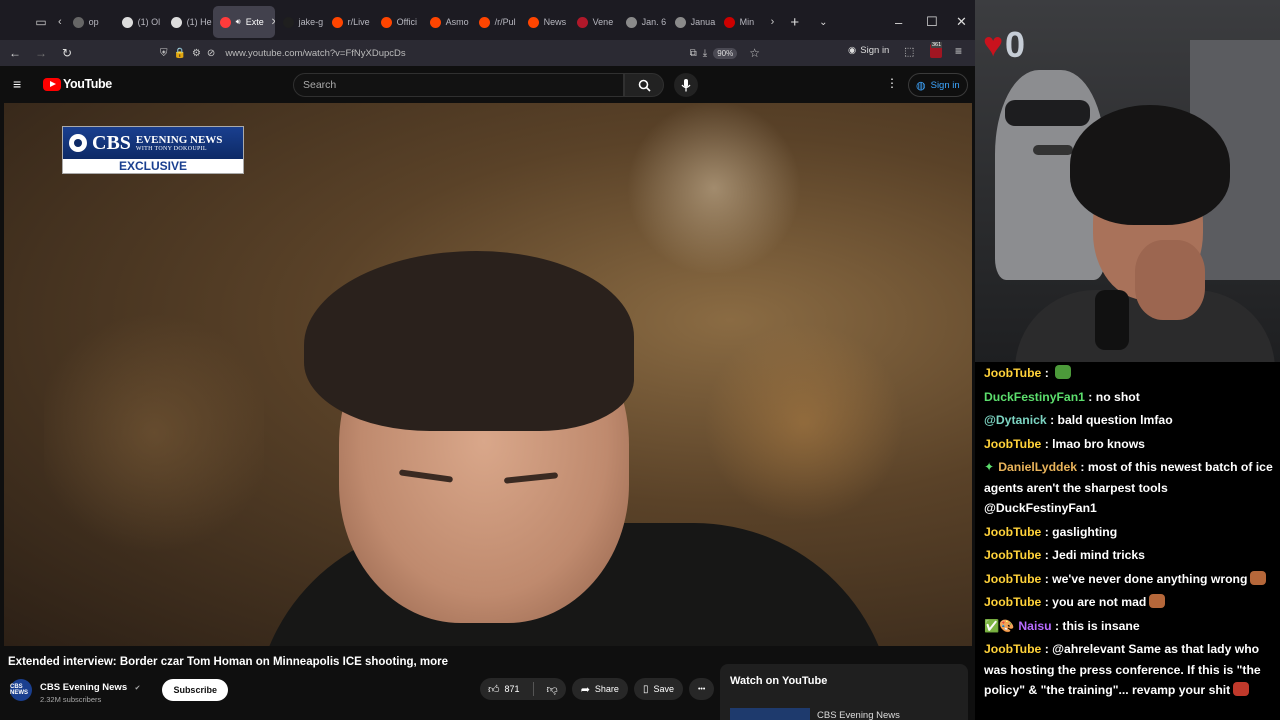 This screenshot has width=1280, height=720. I want to click on tab: op, so click(90, 22).